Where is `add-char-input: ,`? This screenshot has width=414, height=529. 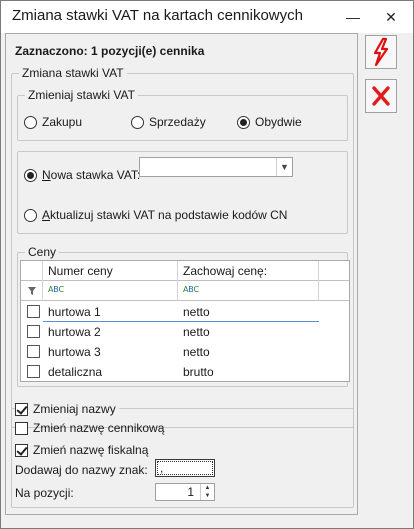
add-char-input: , is located at coordinates (185, 468).